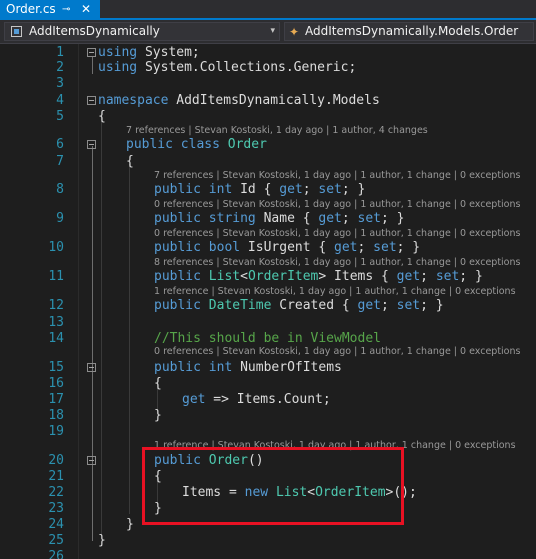  I want to click on code-line: 13, so click(268, 322).